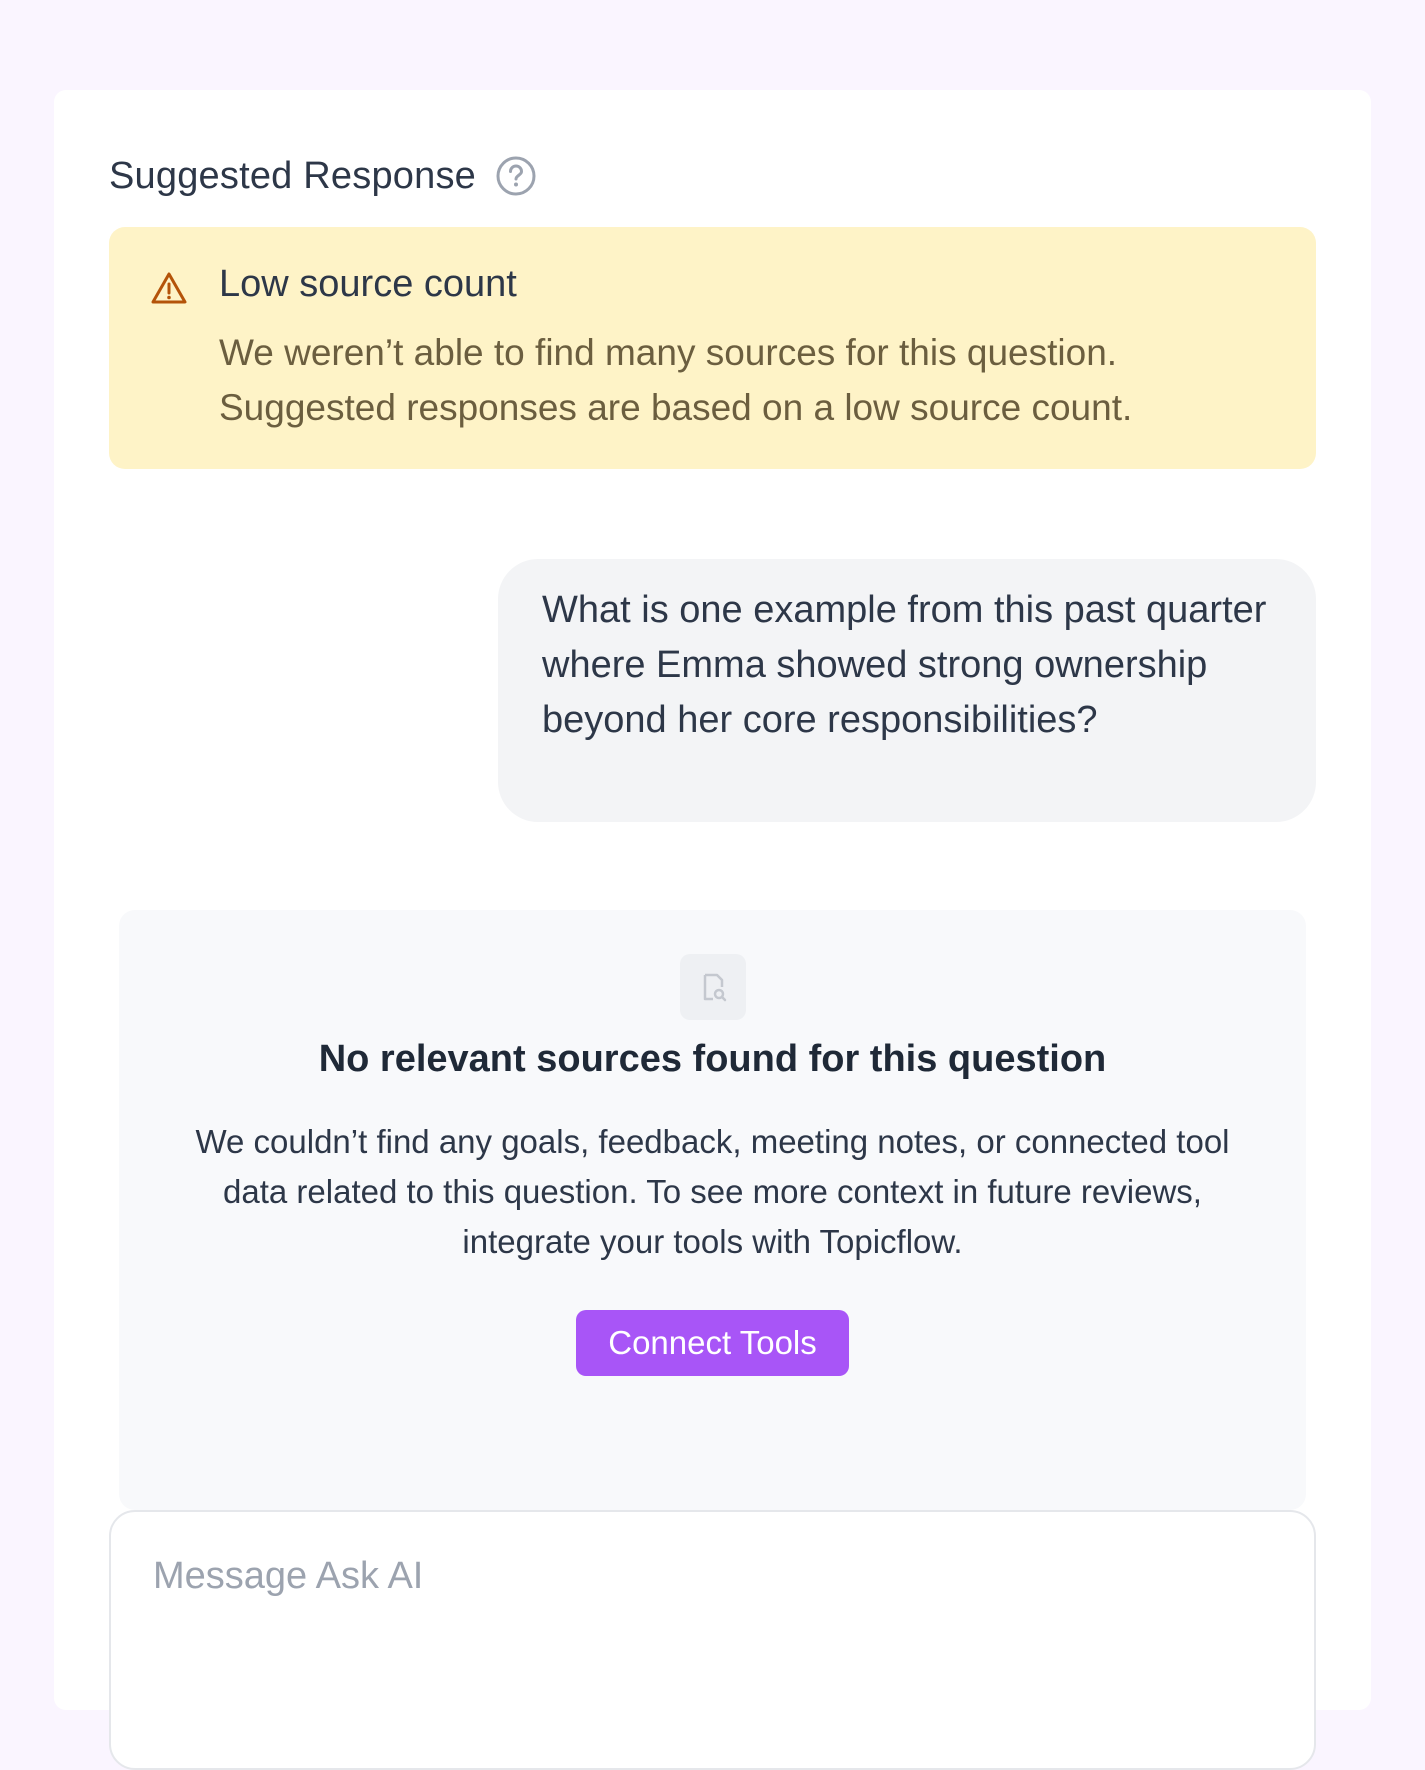  I want to click on page-title: Suggested Response, so click(292, 175).